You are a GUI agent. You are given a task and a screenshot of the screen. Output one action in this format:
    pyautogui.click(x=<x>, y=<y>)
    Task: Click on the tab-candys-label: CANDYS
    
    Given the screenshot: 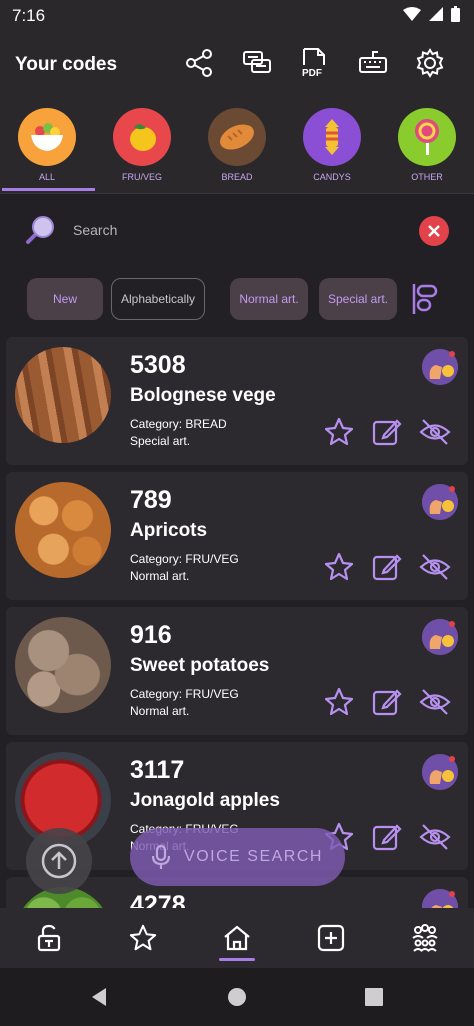 What is the action you would take?
    pyautogui.click(x=332, y=177)
    